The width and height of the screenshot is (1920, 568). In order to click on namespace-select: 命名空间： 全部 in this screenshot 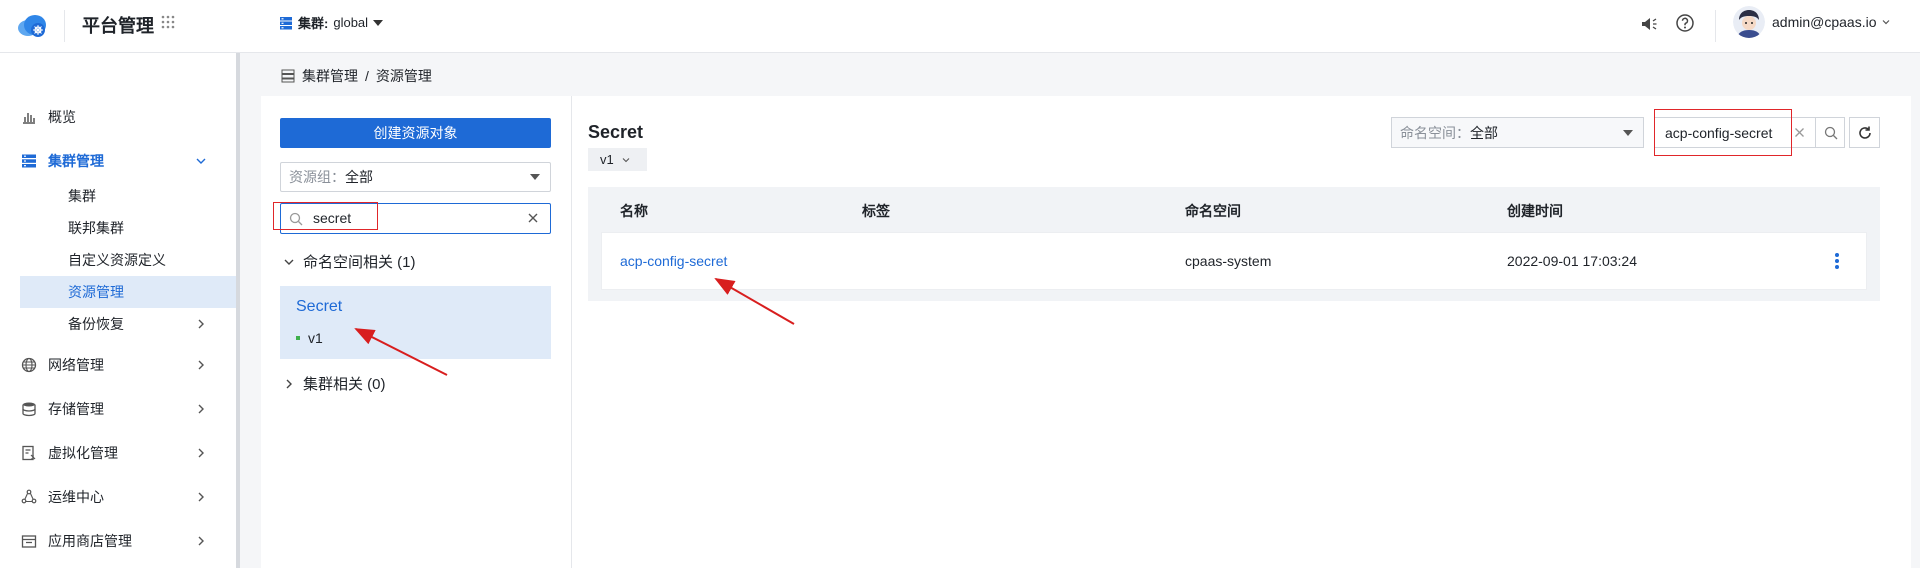, I will do `click(1517, 132)`.